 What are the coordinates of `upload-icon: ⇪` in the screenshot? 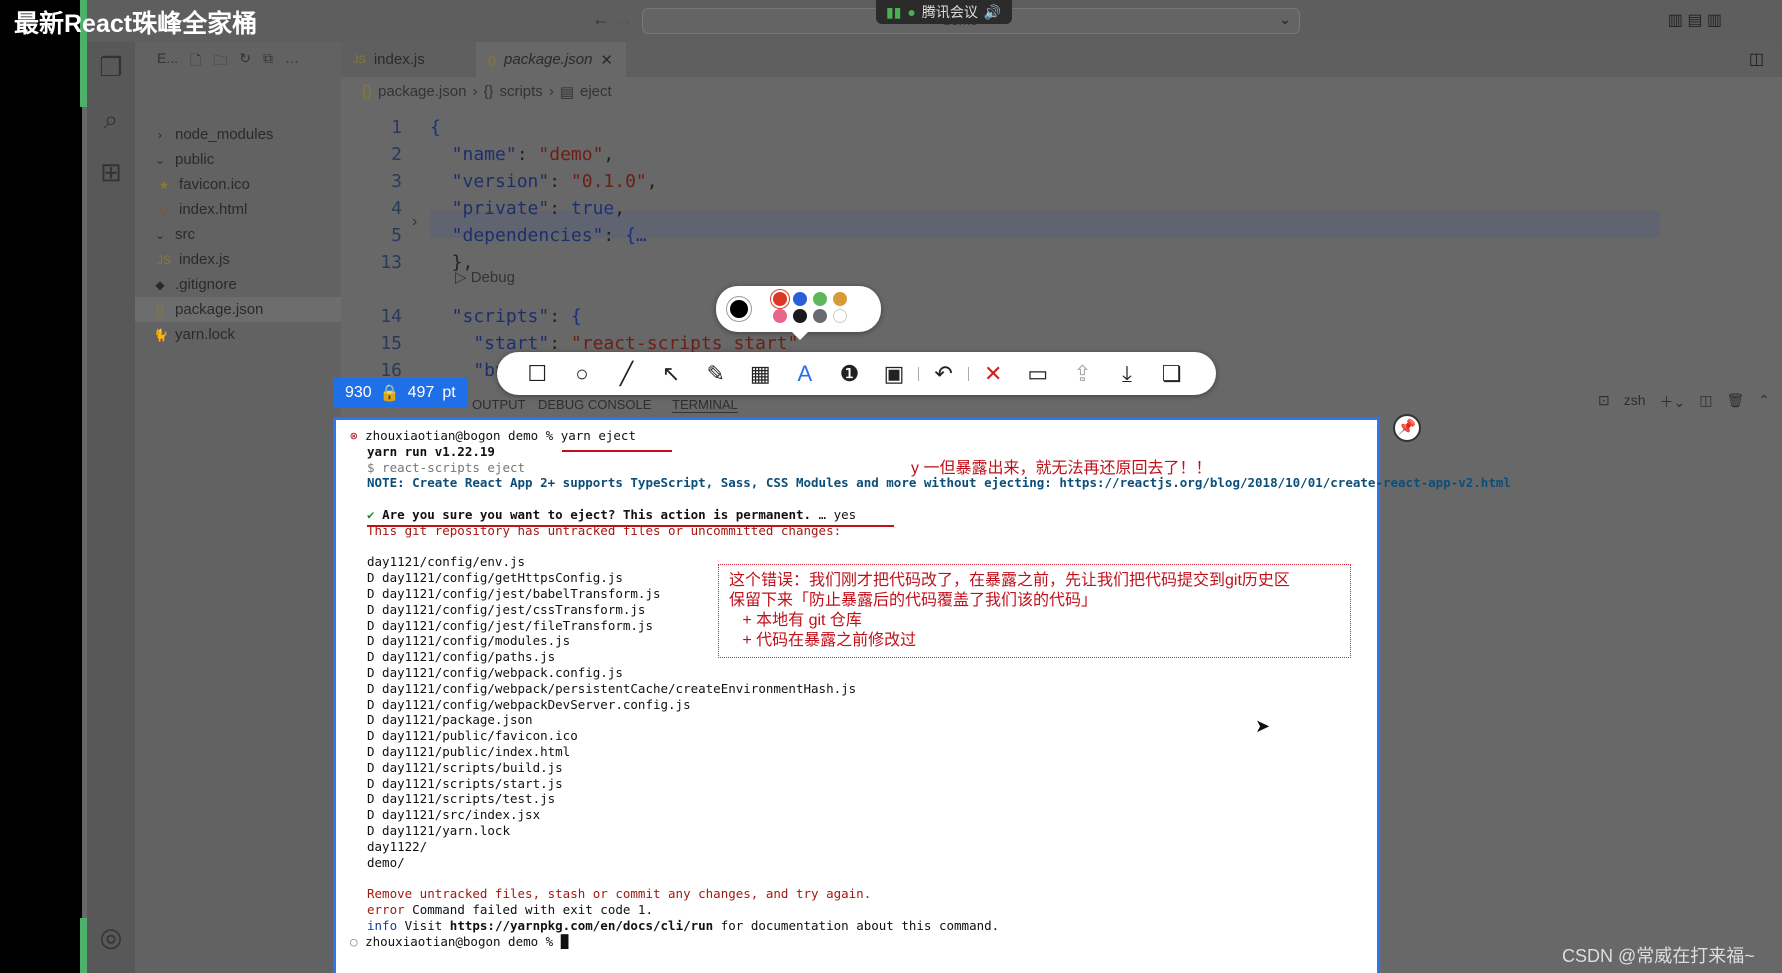 It's located at (1082, 374).